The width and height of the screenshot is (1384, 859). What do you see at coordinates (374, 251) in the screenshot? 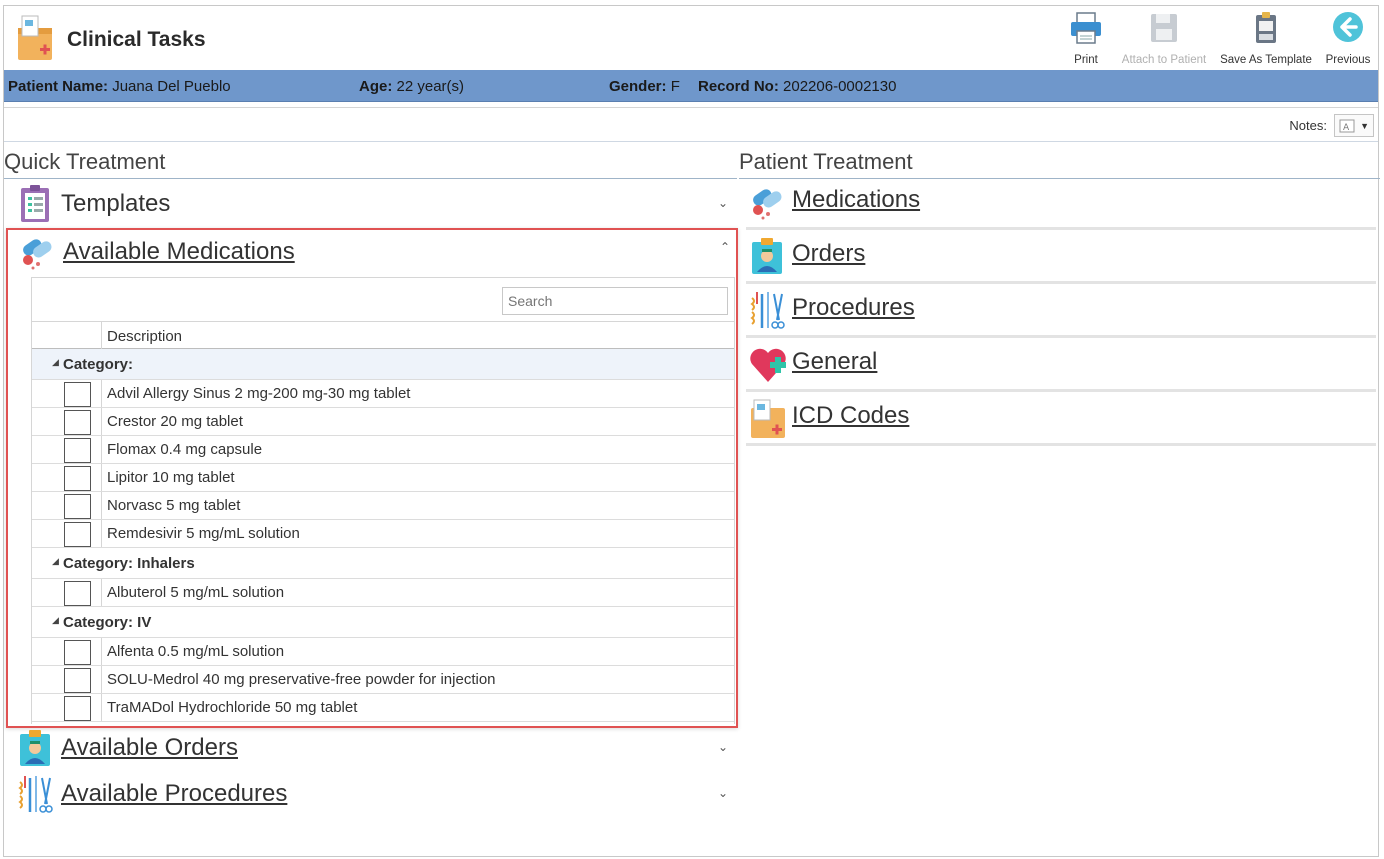
I see `available-medications-header: Available Medications ⌃` at bounding box center [374, 251].